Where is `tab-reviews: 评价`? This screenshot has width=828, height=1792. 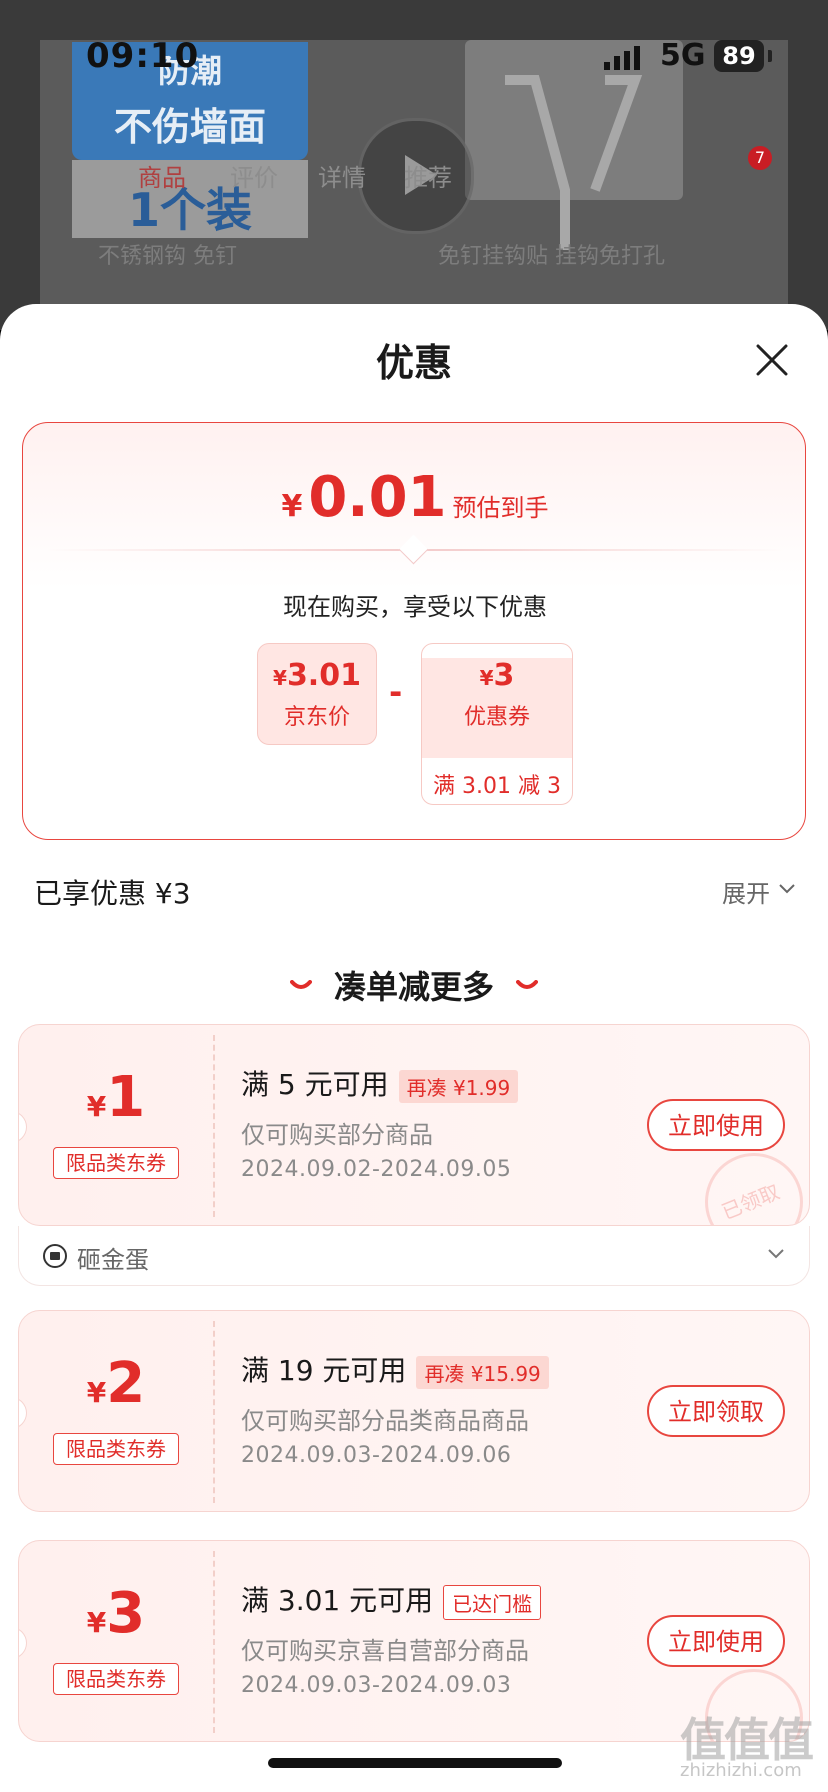
tab-reviews: 评价 is located at coordinates (254, 175).